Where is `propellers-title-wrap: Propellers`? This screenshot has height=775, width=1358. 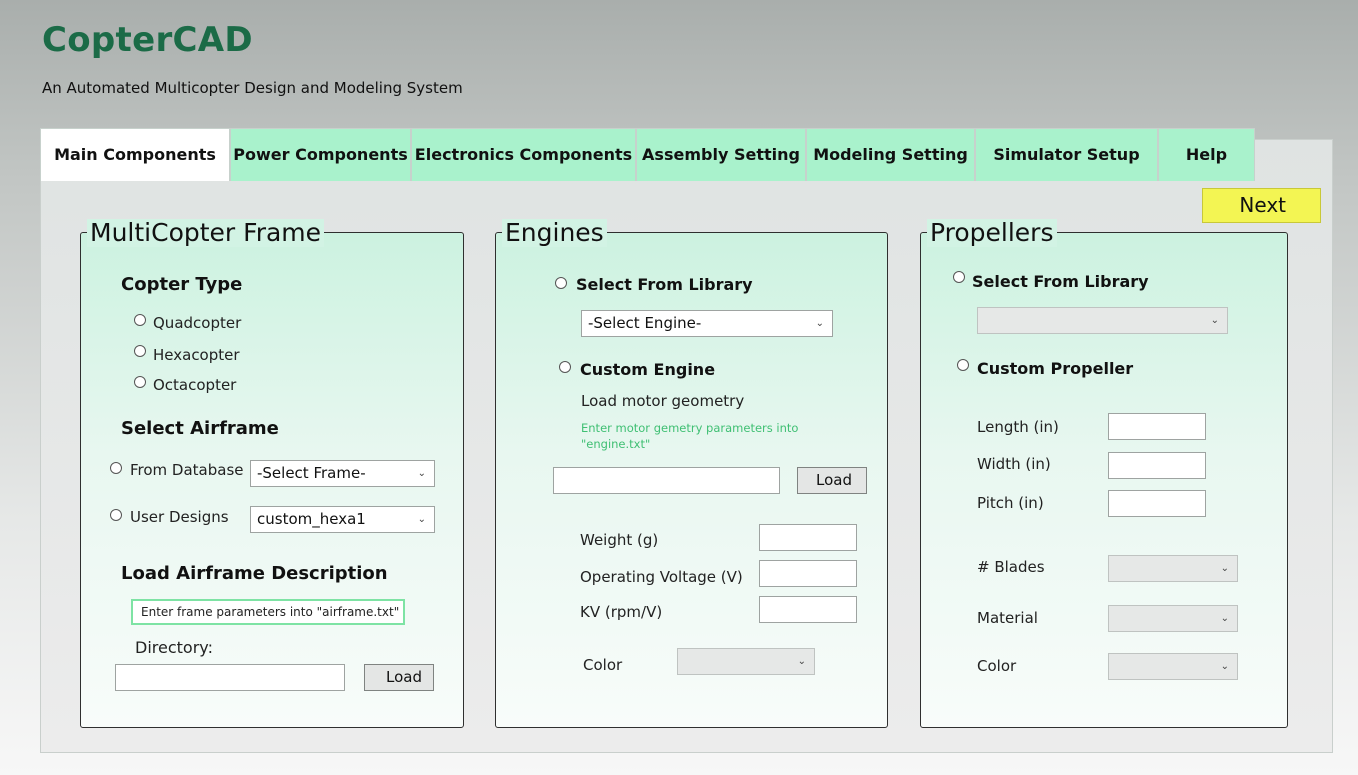
propellers-title-wrap: Propellers is located at coordinates (992, 233).